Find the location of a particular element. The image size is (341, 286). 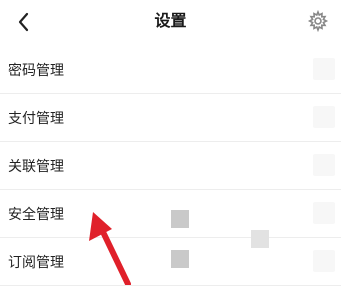

menu-item-label: 关联管理 is located at coordinates (36, 166).